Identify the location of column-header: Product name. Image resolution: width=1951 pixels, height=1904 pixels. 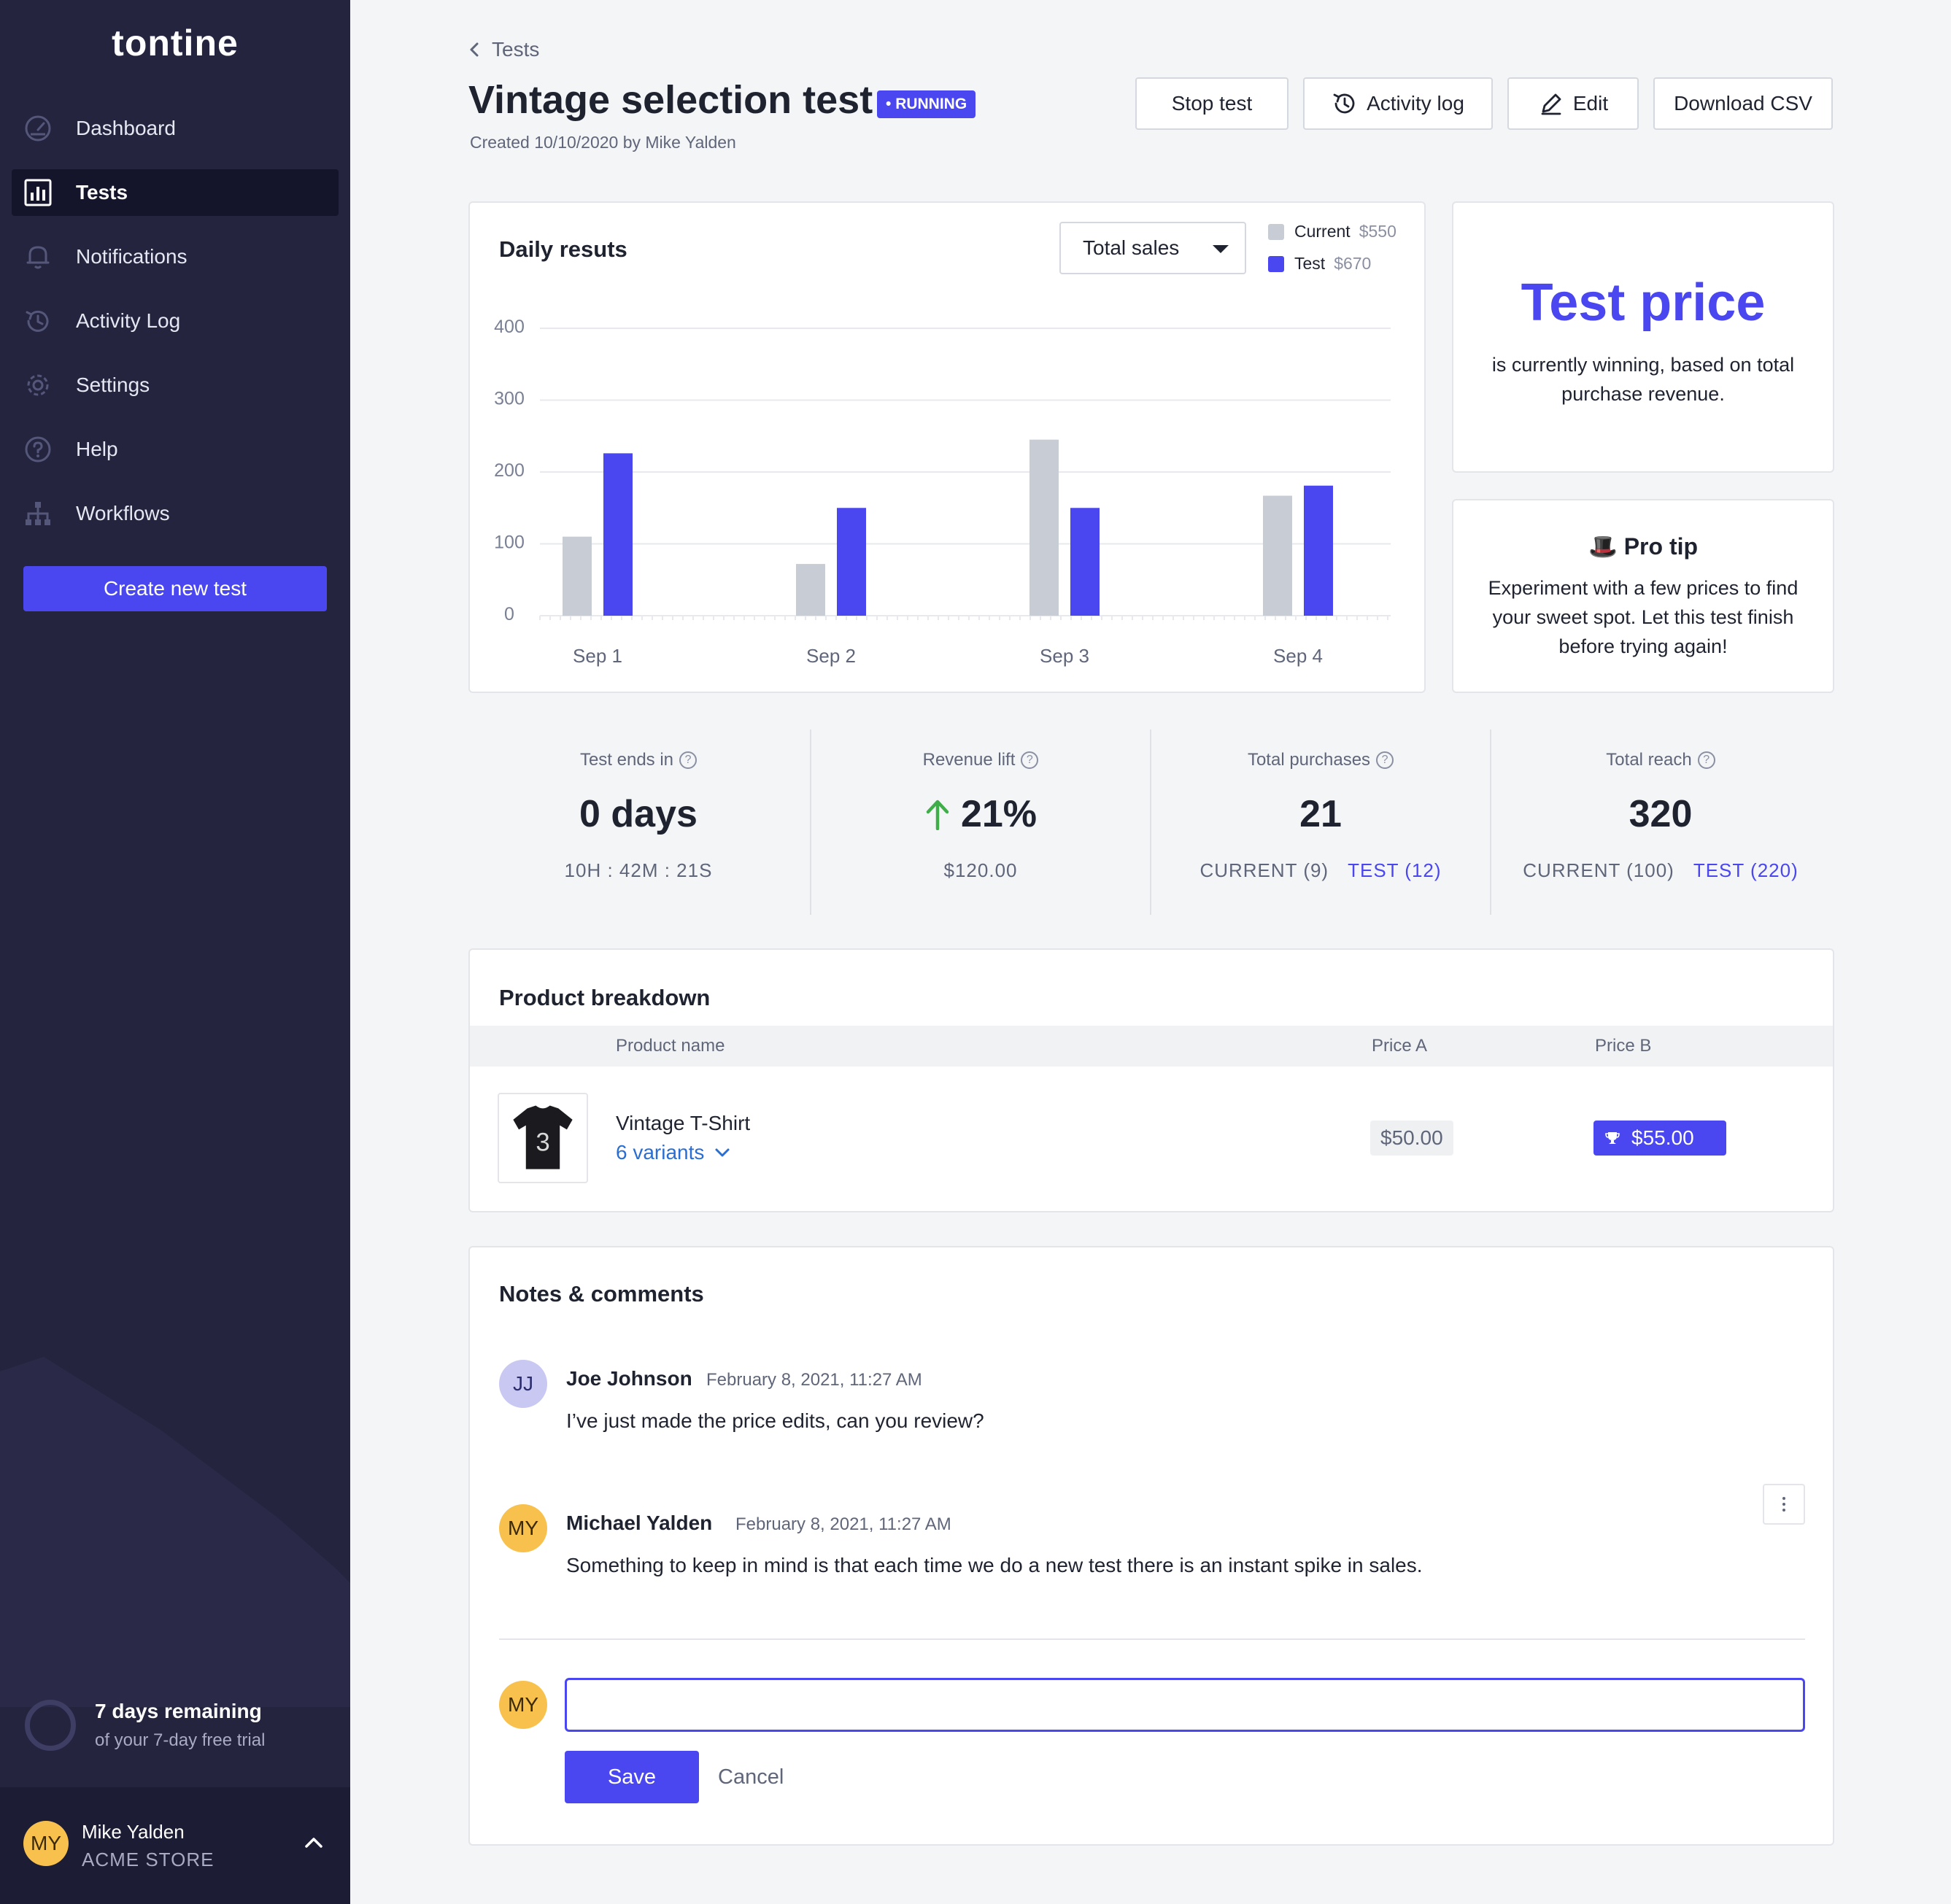
(670, 1046).